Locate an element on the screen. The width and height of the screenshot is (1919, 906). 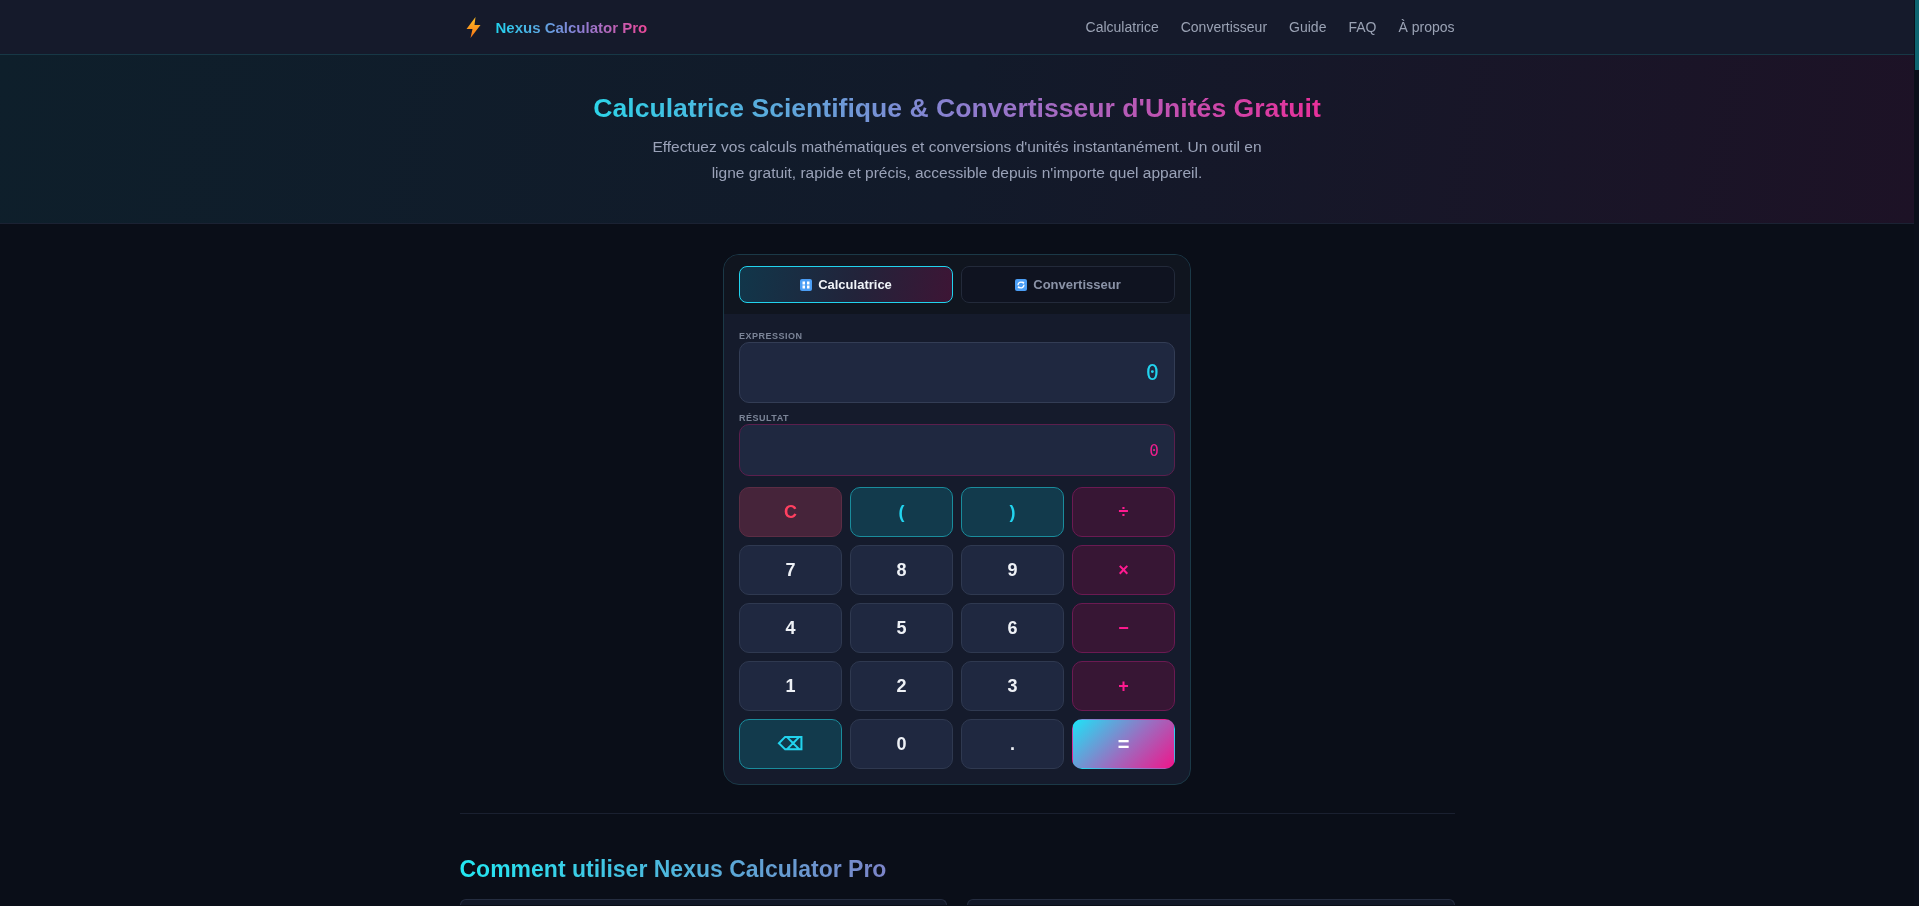
parenthesis-key: ( is located at coordinates (901, 512).